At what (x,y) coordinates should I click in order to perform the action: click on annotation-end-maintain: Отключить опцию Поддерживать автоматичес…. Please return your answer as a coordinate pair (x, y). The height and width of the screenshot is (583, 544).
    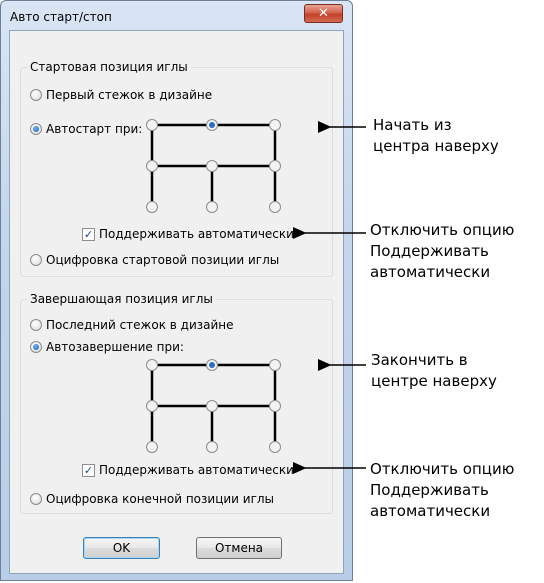
    Looking at the image, I should click on (442, 490).